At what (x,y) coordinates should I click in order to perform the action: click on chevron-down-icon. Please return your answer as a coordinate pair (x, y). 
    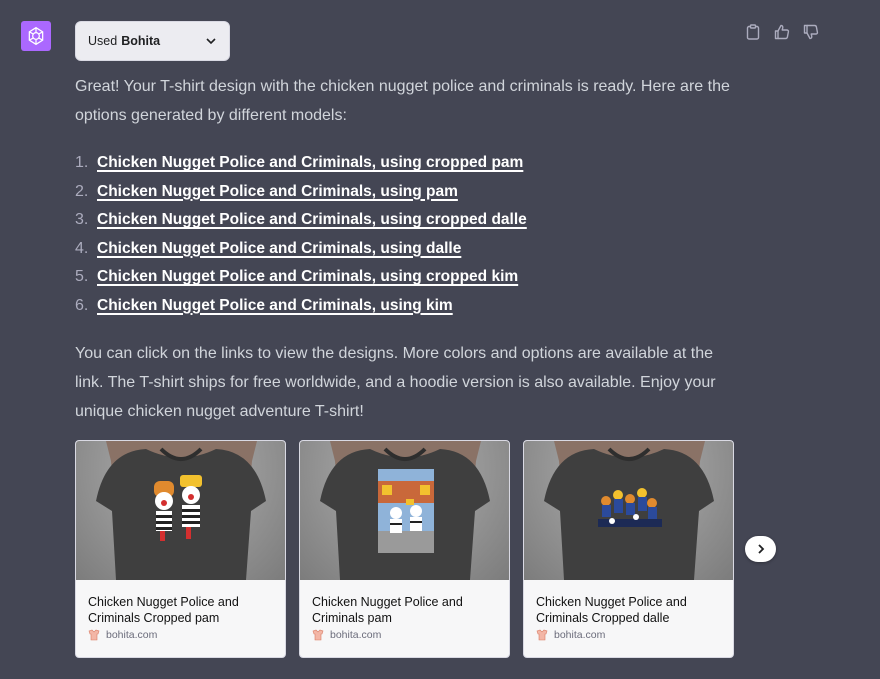
    Looking at the image, I should click on (211, 41).